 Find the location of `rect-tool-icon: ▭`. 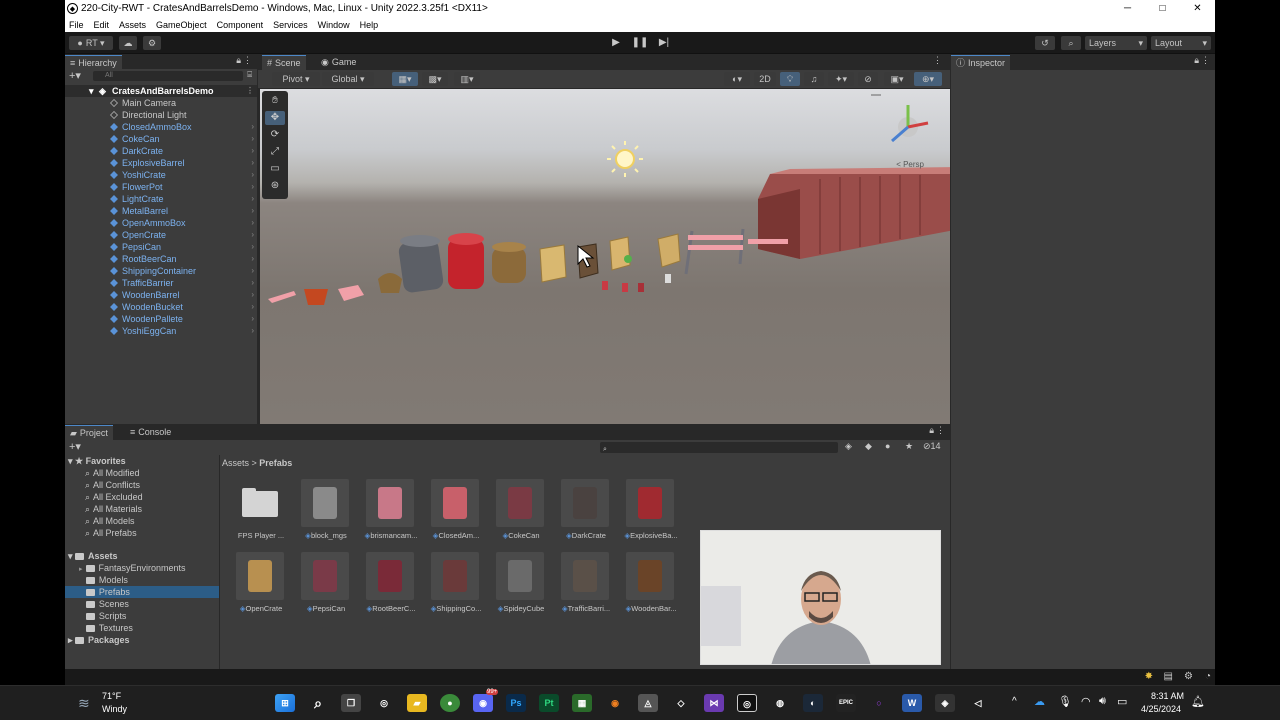

rect-tool-icon: ▭ is located at coordinates (275, 169).